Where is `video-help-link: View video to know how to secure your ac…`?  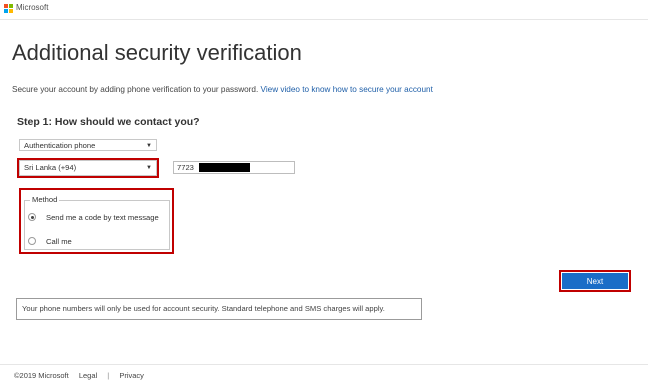 video-help-link: View video to know how to secure your ac… is located at coordinates (347, 89).